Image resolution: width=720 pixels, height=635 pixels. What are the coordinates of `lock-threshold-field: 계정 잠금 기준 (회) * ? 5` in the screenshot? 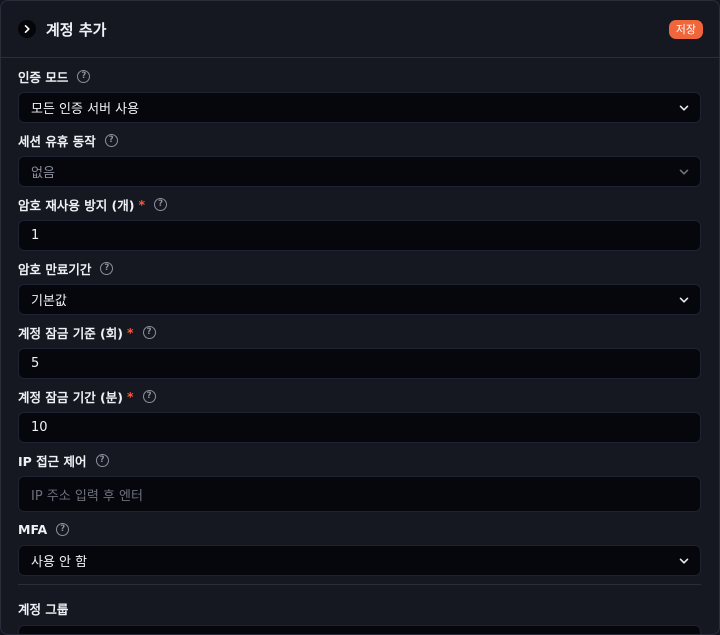 It's located at (359, 351).